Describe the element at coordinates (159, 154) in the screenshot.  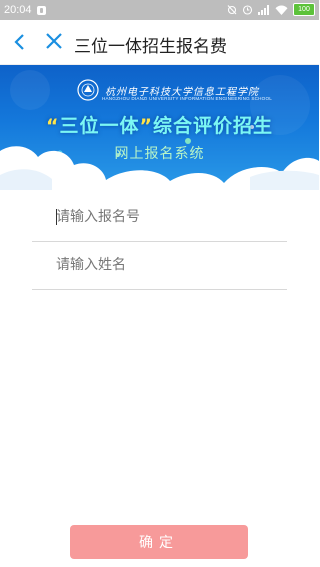
I see `banner-subtitle: 网上报名系统` at that location.